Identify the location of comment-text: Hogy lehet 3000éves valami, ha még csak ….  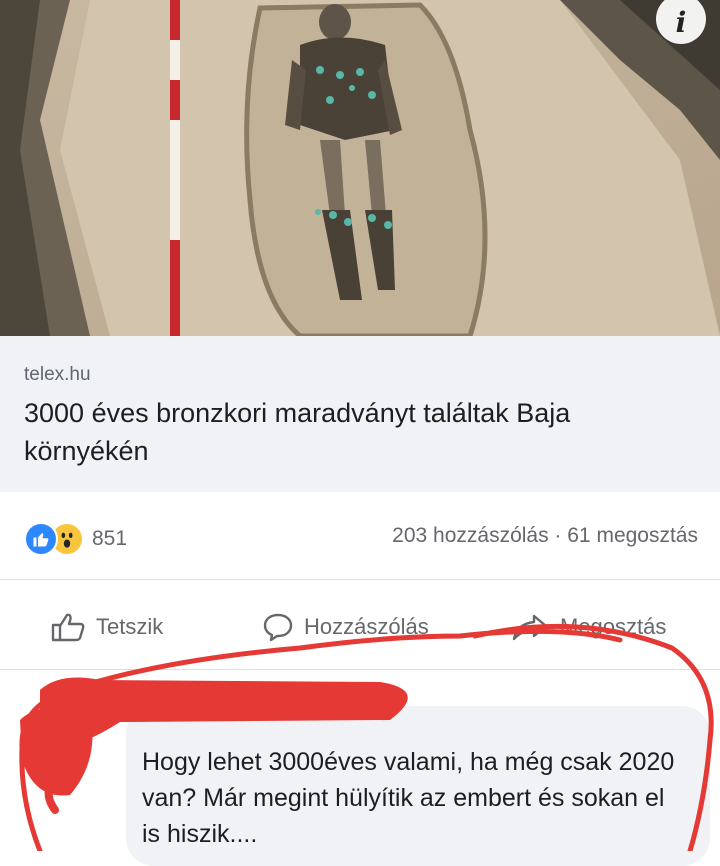
(408, 798).